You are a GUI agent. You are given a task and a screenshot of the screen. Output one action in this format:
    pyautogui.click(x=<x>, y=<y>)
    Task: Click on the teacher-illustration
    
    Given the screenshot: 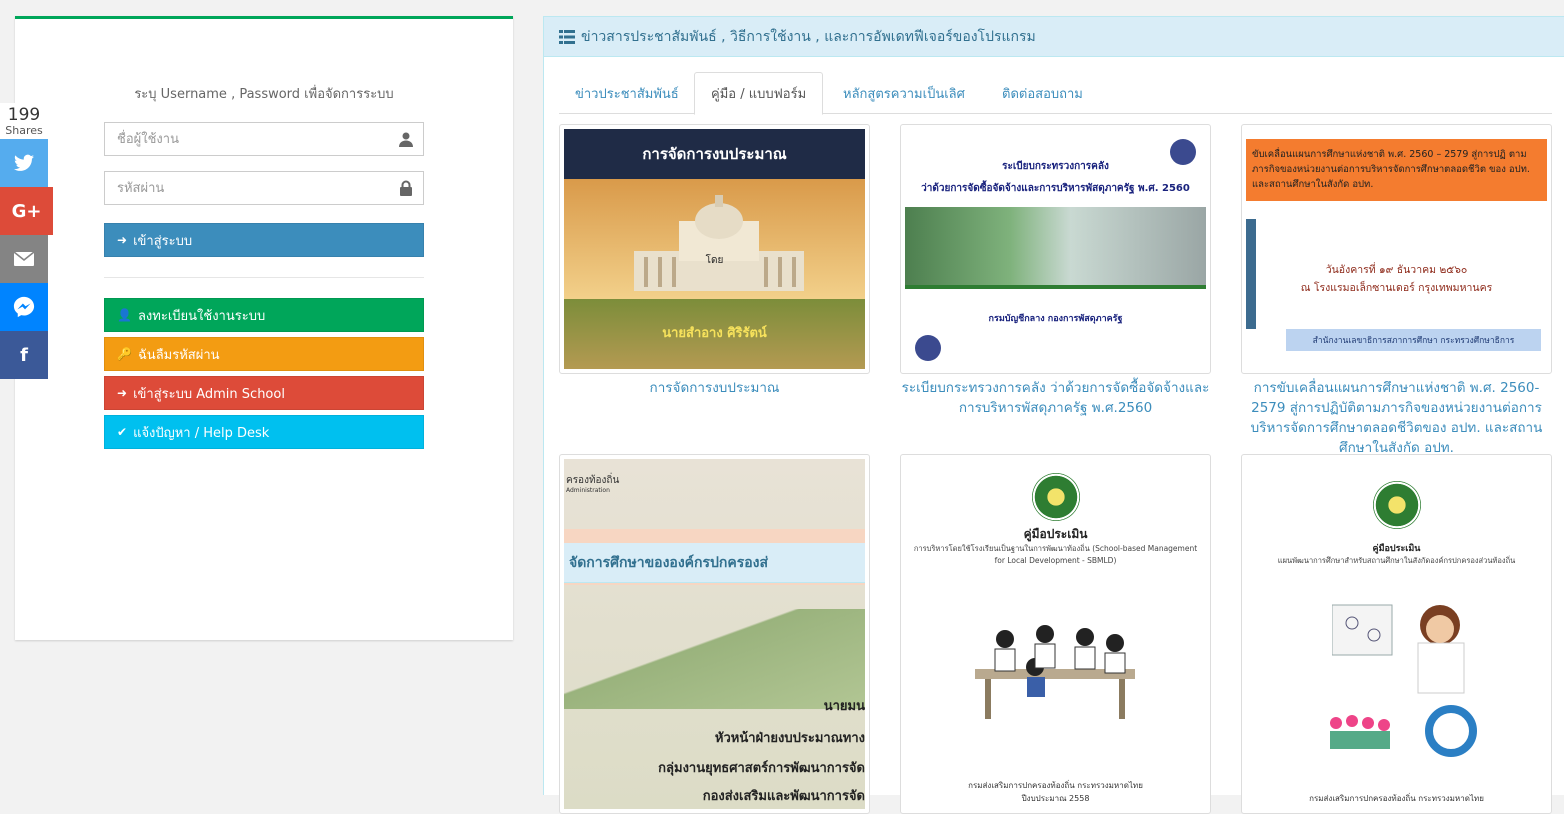 What is the action you would take?
    pyautogui.click(x=1398, y=649)
    